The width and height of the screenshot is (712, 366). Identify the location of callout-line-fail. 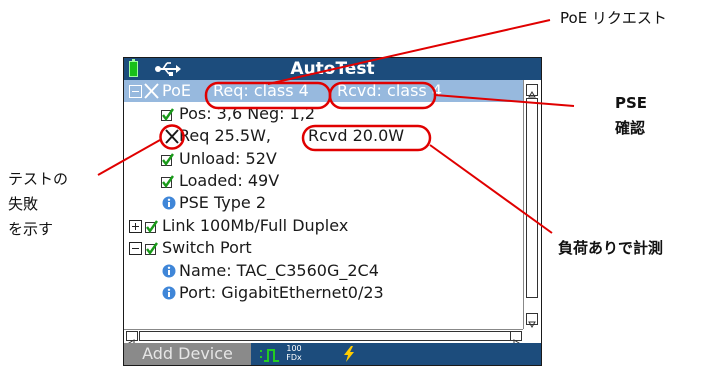
(129, 157).